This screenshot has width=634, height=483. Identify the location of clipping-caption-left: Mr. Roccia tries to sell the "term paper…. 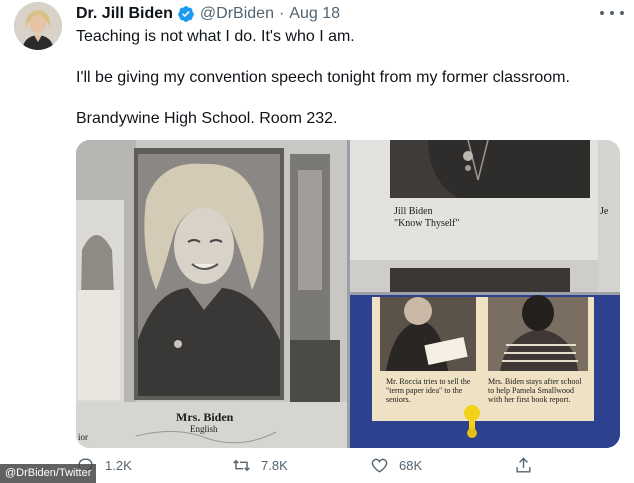
(428, 390).